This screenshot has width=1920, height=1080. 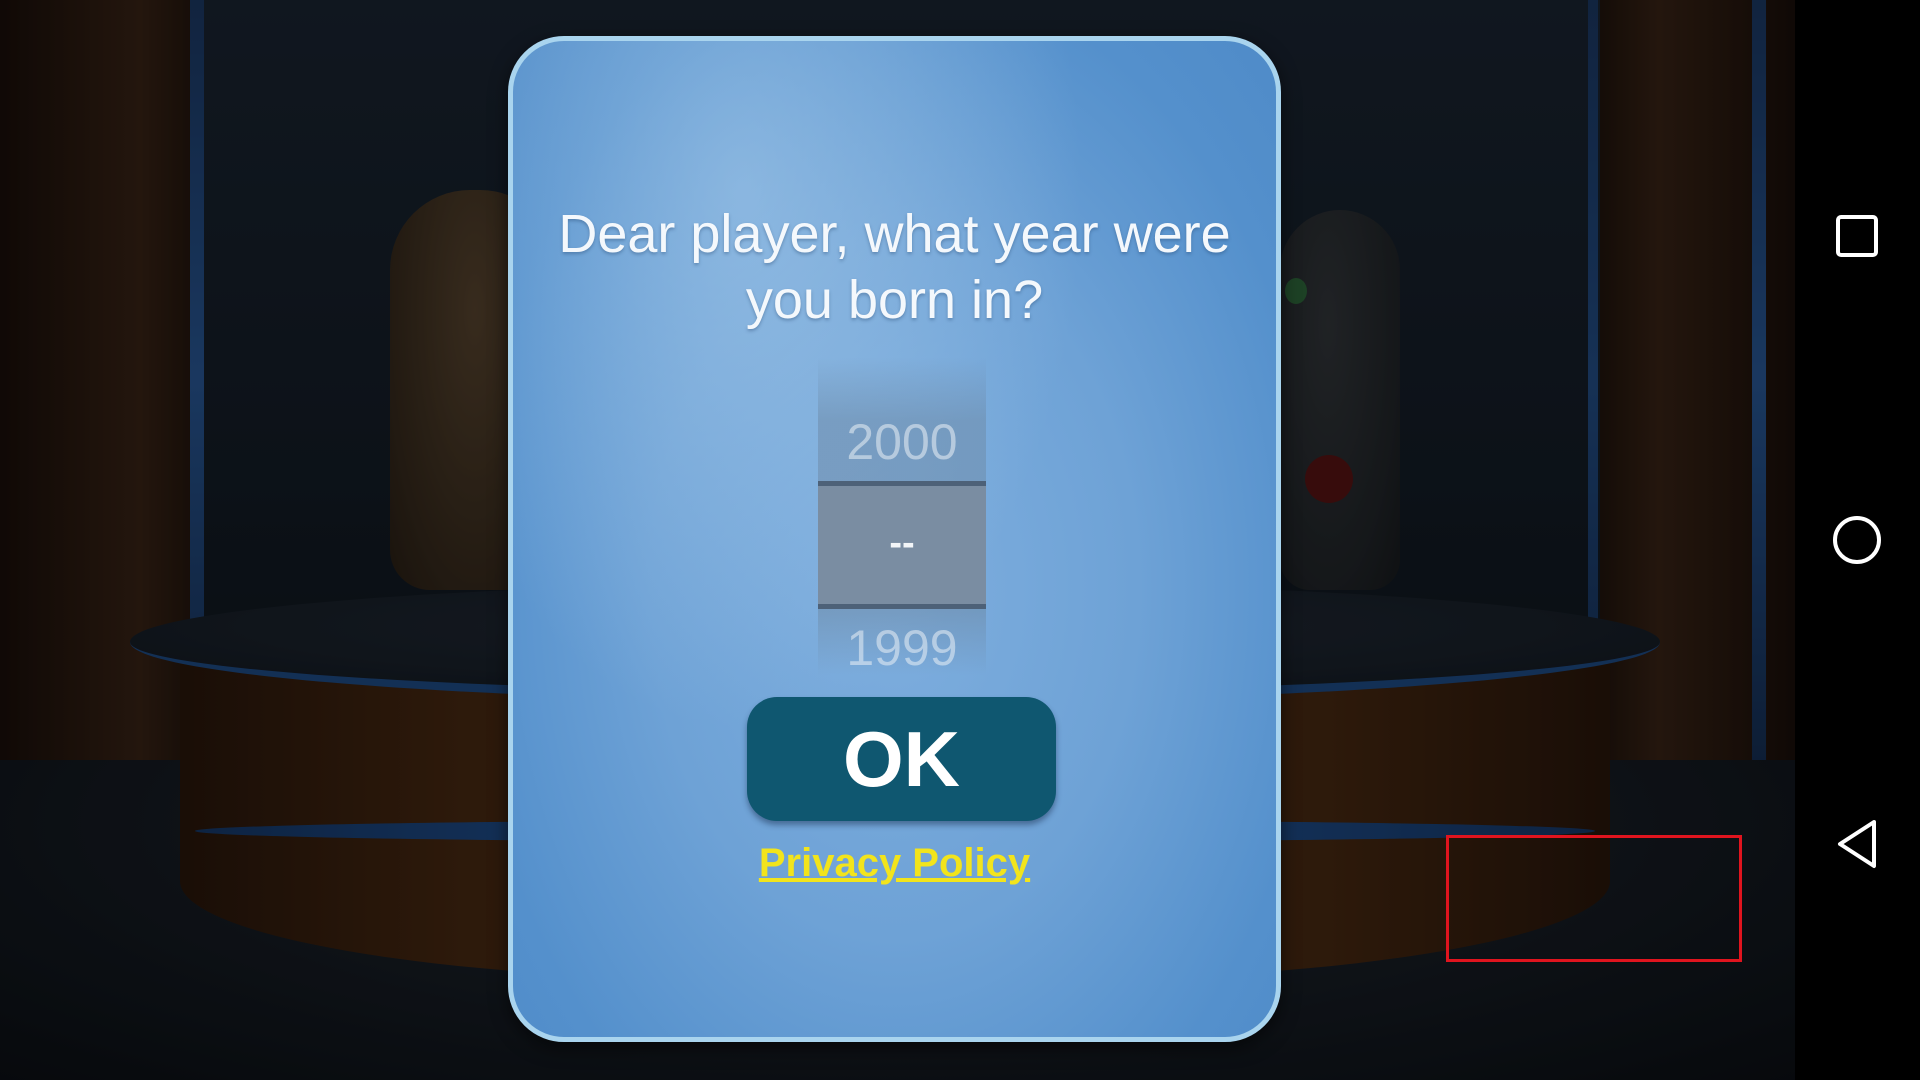 I want to click on home-icon, so click(x=1857, y=540).